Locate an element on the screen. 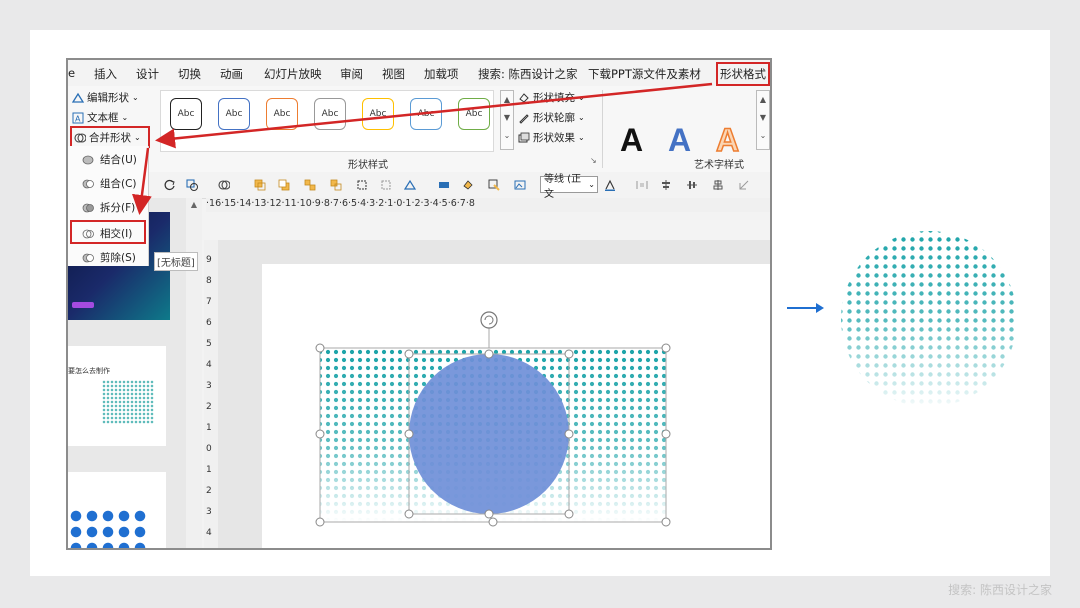 Image resolution: width=1080 pixels, height=608 pixels. result-dotted-circle is located at coordinates (929, 319).